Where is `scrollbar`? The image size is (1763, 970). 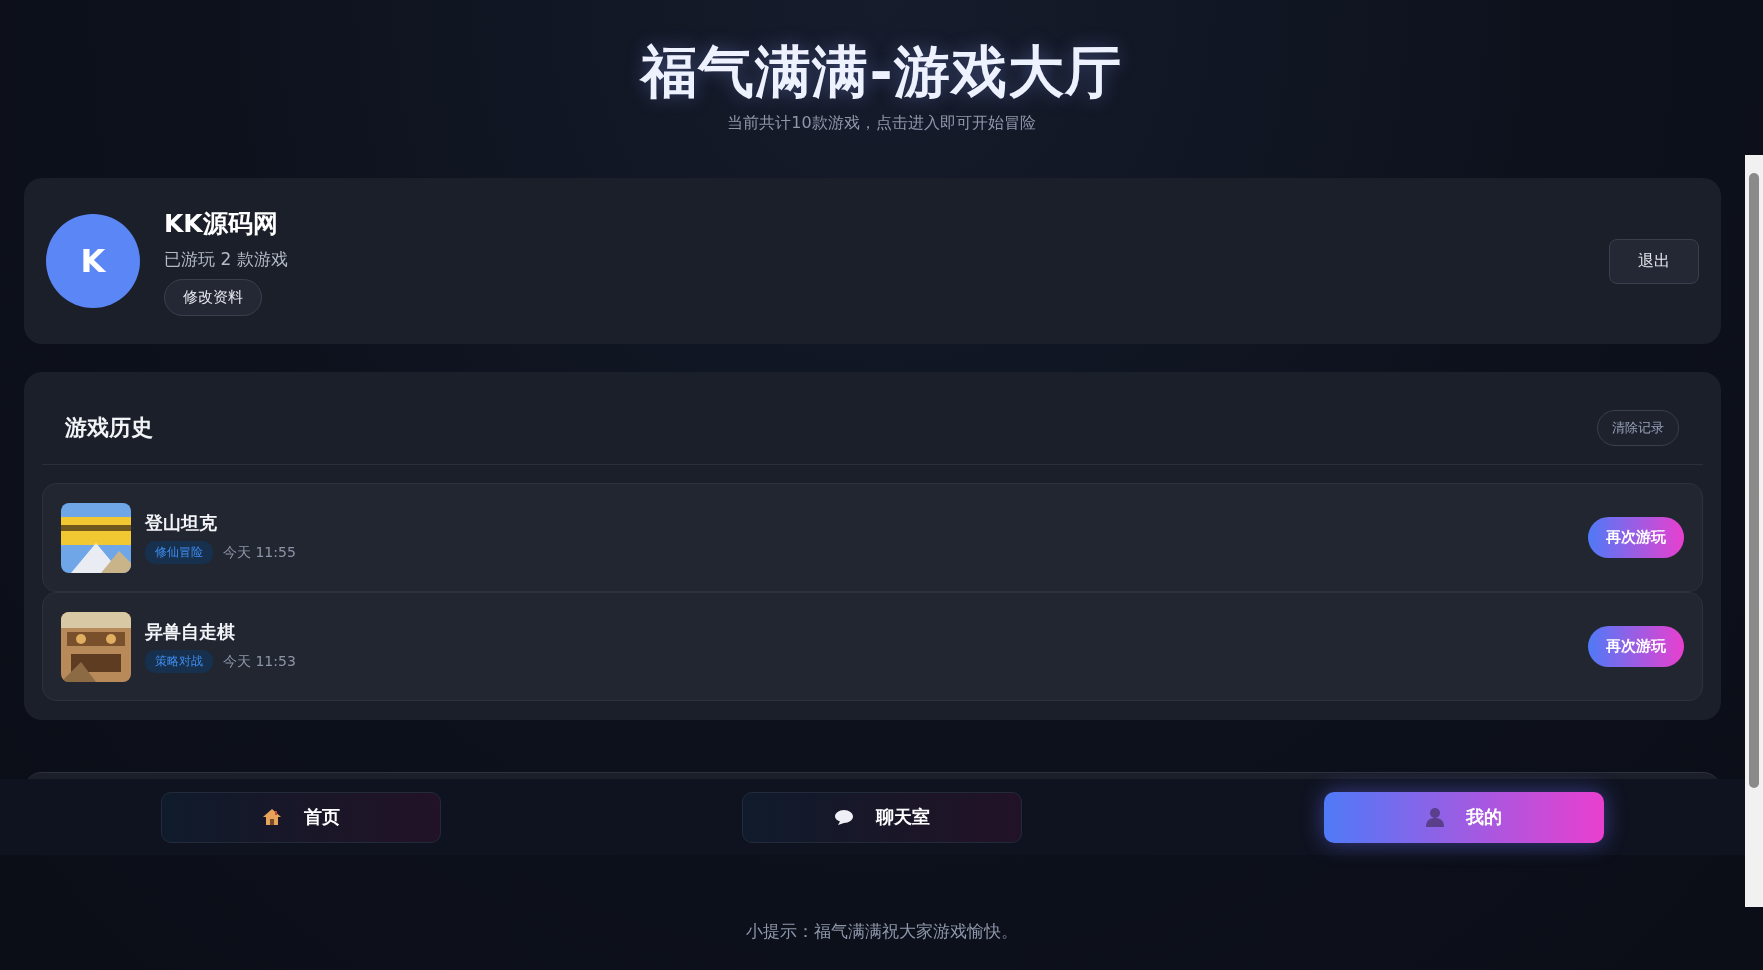
scrollbar is located at coordinates (1754, 531).